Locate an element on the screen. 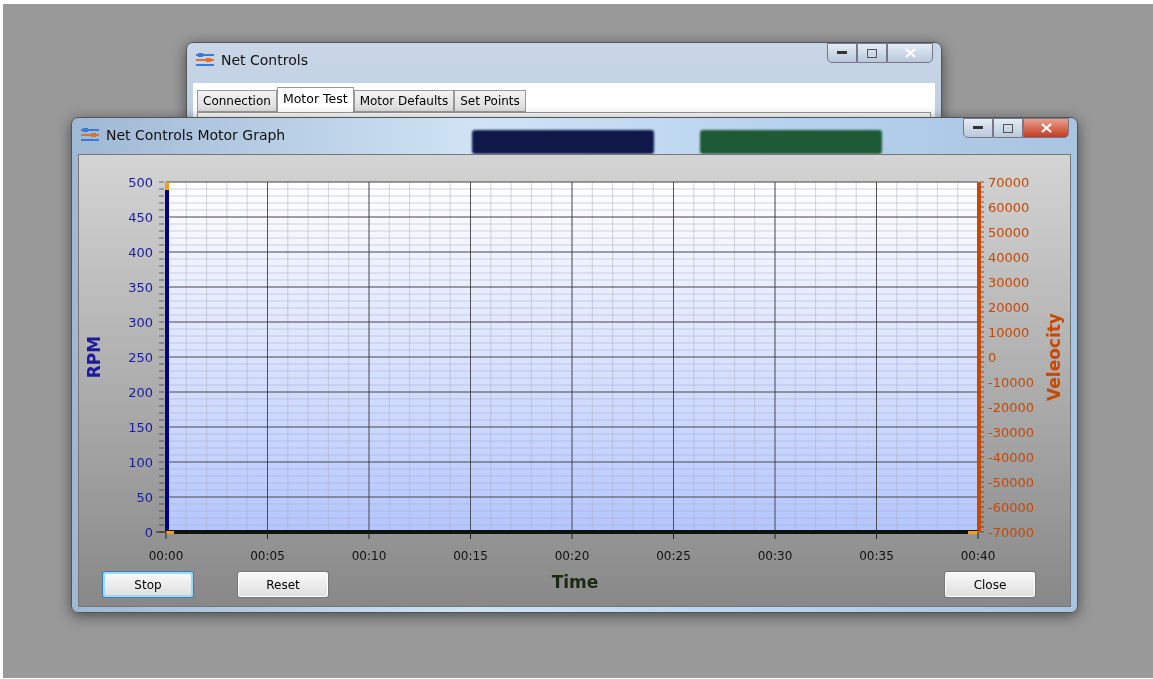 This screenshot has height=679, width=1153. rpm-tick-label: 250 is located at coordinates (140, 357).